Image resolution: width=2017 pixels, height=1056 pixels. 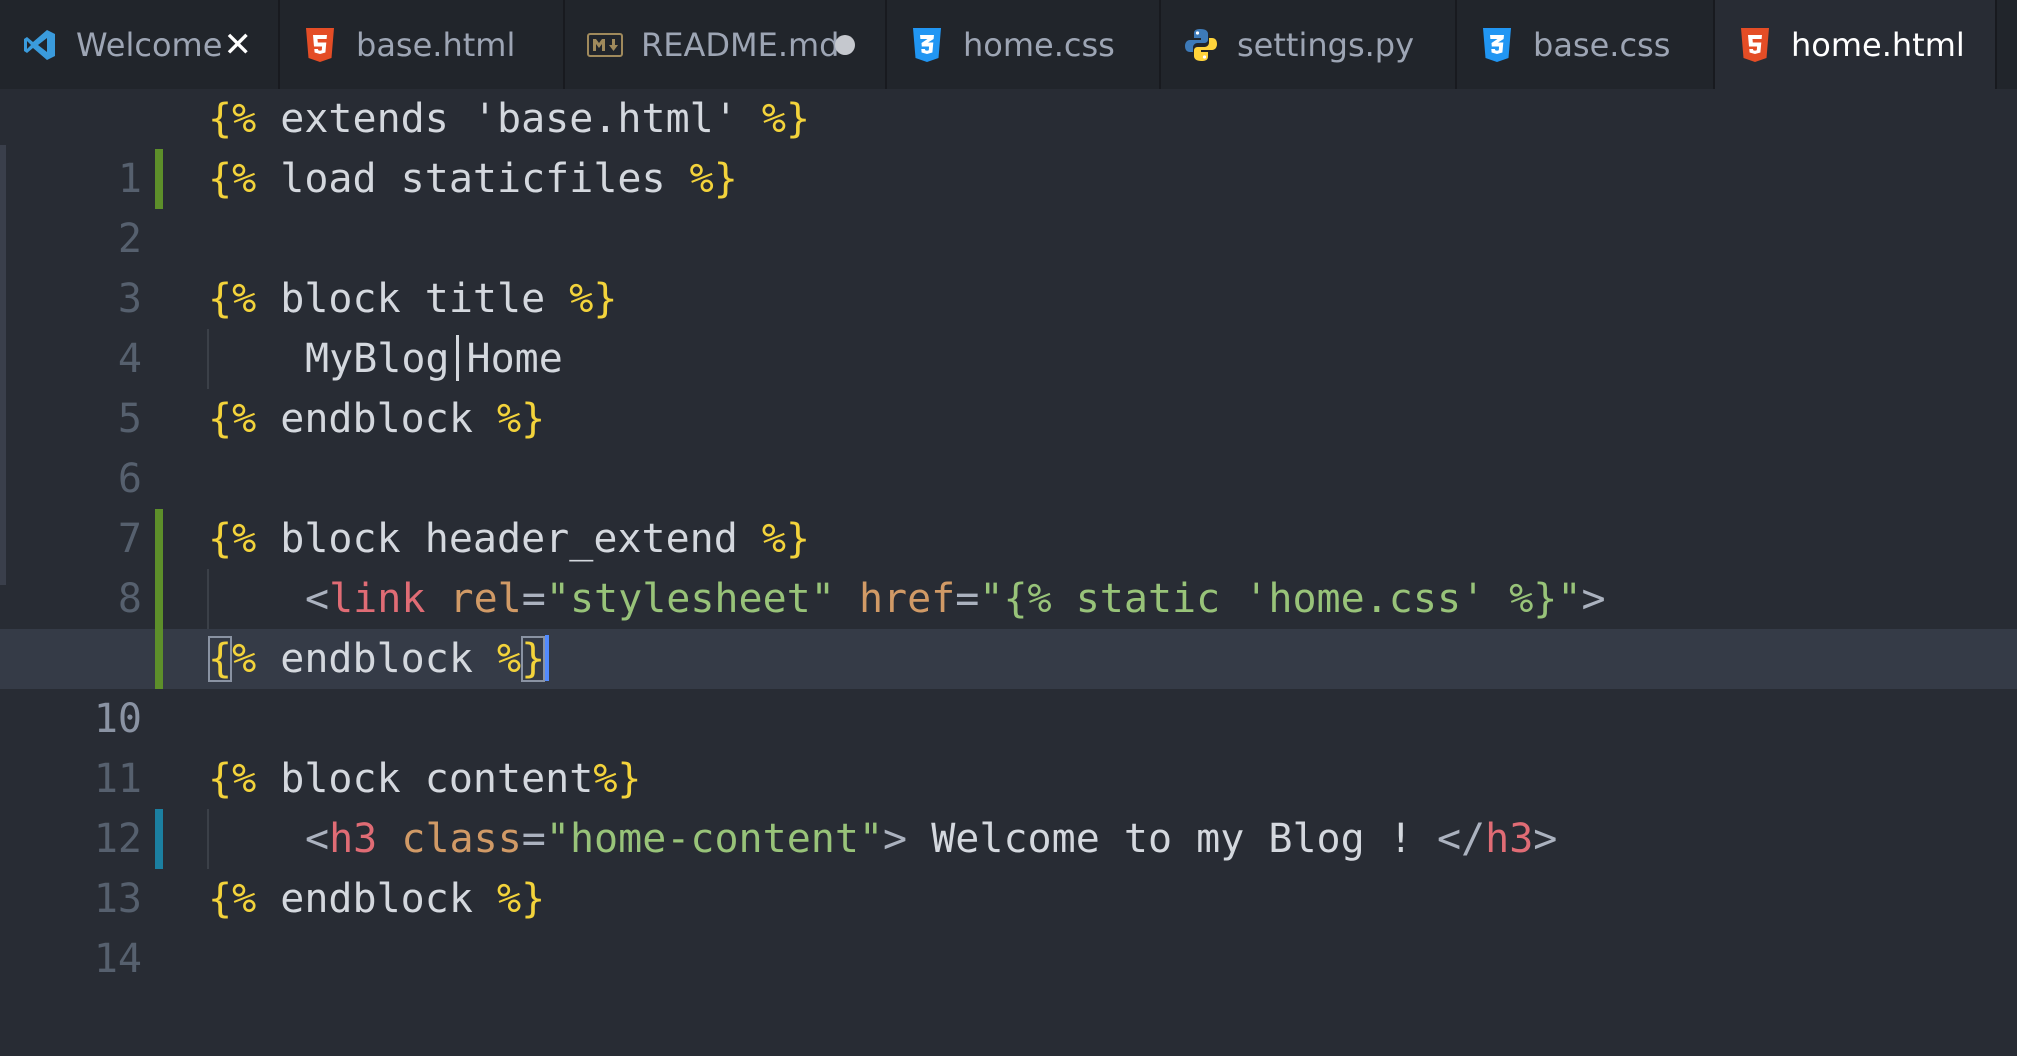 What do you see at coordinates (238, 45) in the screenshot?
I see `close-icon: ✕` at bounding box center [238, 45].